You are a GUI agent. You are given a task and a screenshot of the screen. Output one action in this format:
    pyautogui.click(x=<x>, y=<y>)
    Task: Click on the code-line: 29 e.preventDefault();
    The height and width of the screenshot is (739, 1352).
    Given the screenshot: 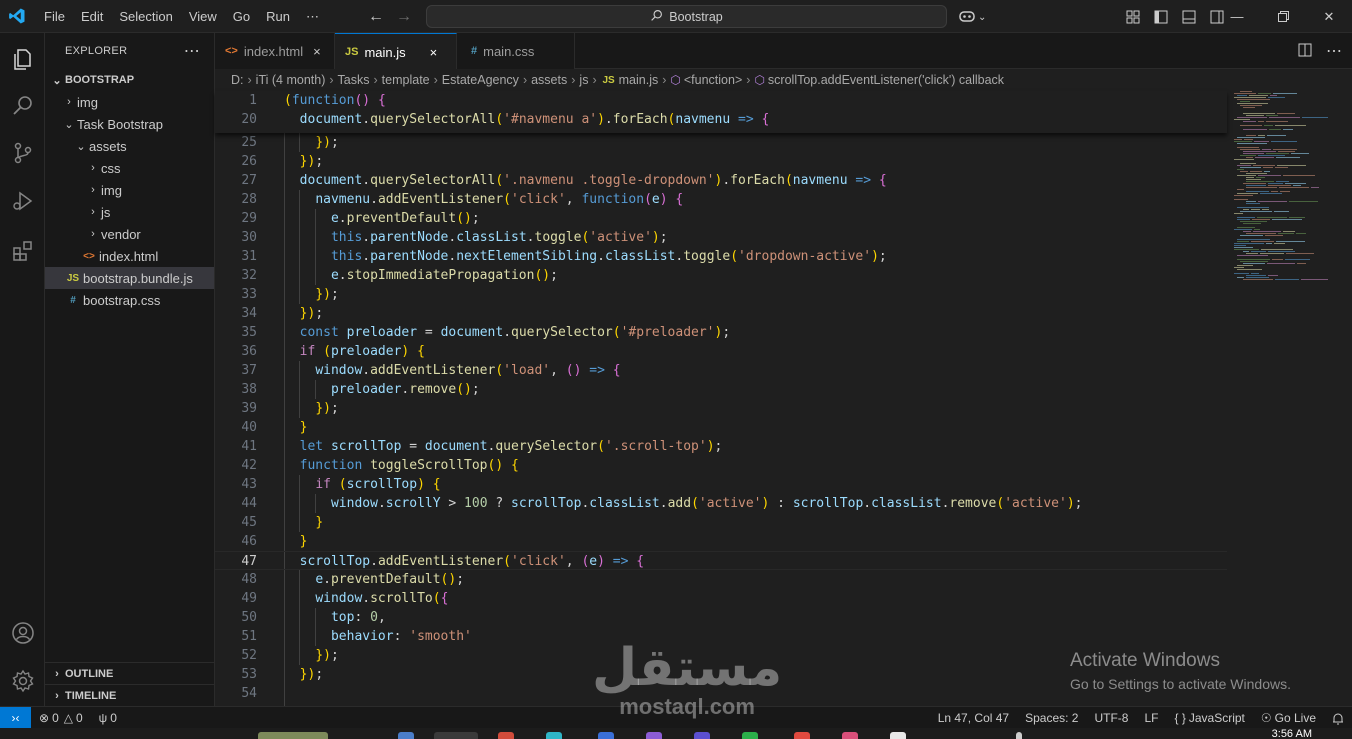 What is the action you would take?
    pyautogui.click(x=721, y=218)
    